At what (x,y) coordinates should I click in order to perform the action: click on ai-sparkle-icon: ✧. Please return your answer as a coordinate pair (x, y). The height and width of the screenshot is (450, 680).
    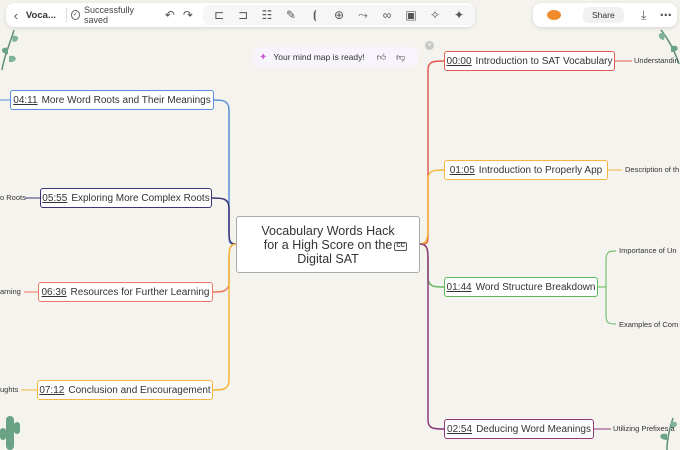
    Looking at the image, I should click on (435, 15).